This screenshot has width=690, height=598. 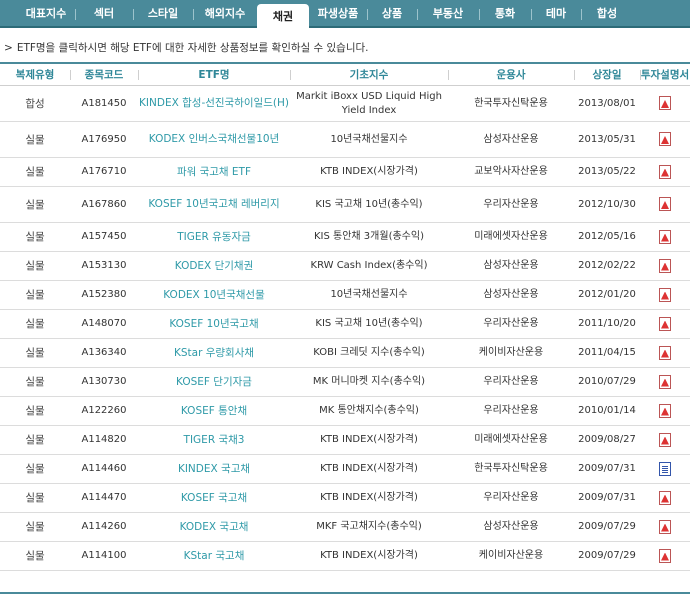 I want to click on col-header-name: ETF명, so click(x=214, y=74).